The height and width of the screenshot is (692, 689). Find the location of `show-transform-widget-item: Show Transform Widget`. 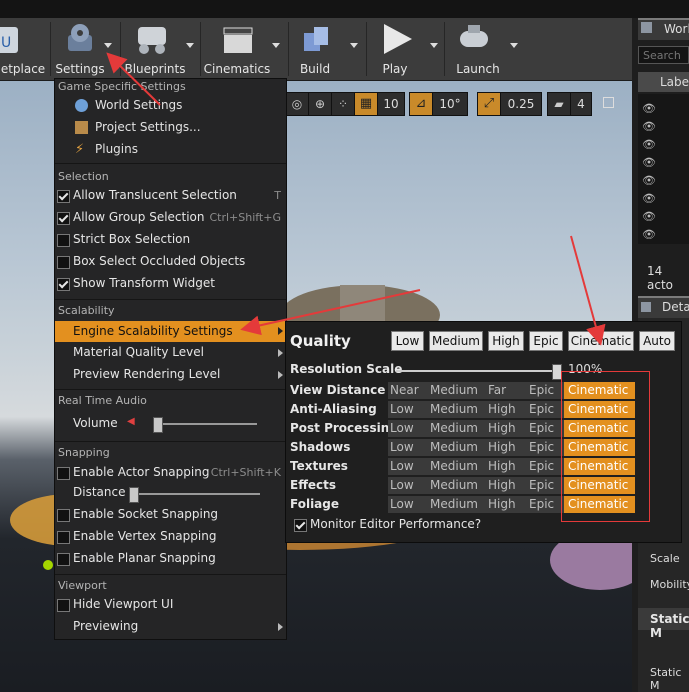

show-transform-widget-item: Show Transform Widget is located at coordinates (170, 284).